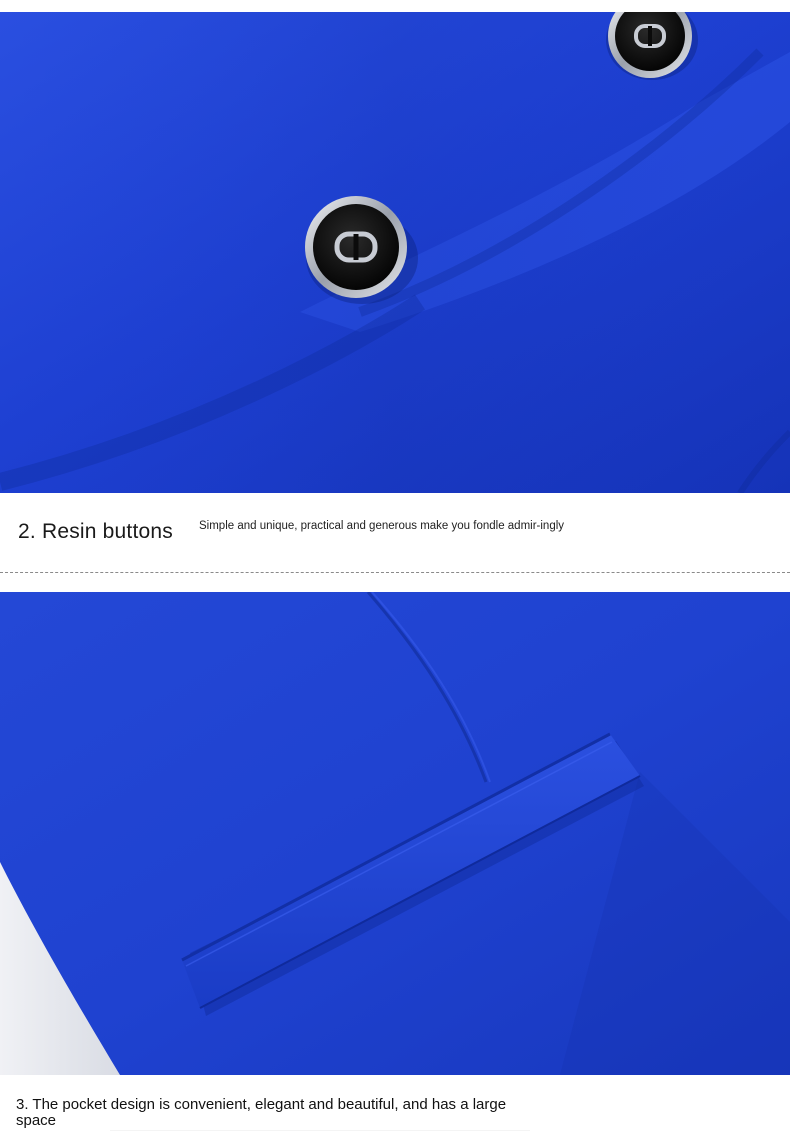 The height and width of the screenshot is (1131, 790). What do you see at coordinates (320, 1127) in the screenshot?
I see `next-photo-edge` at bounding box center [320, 1127].